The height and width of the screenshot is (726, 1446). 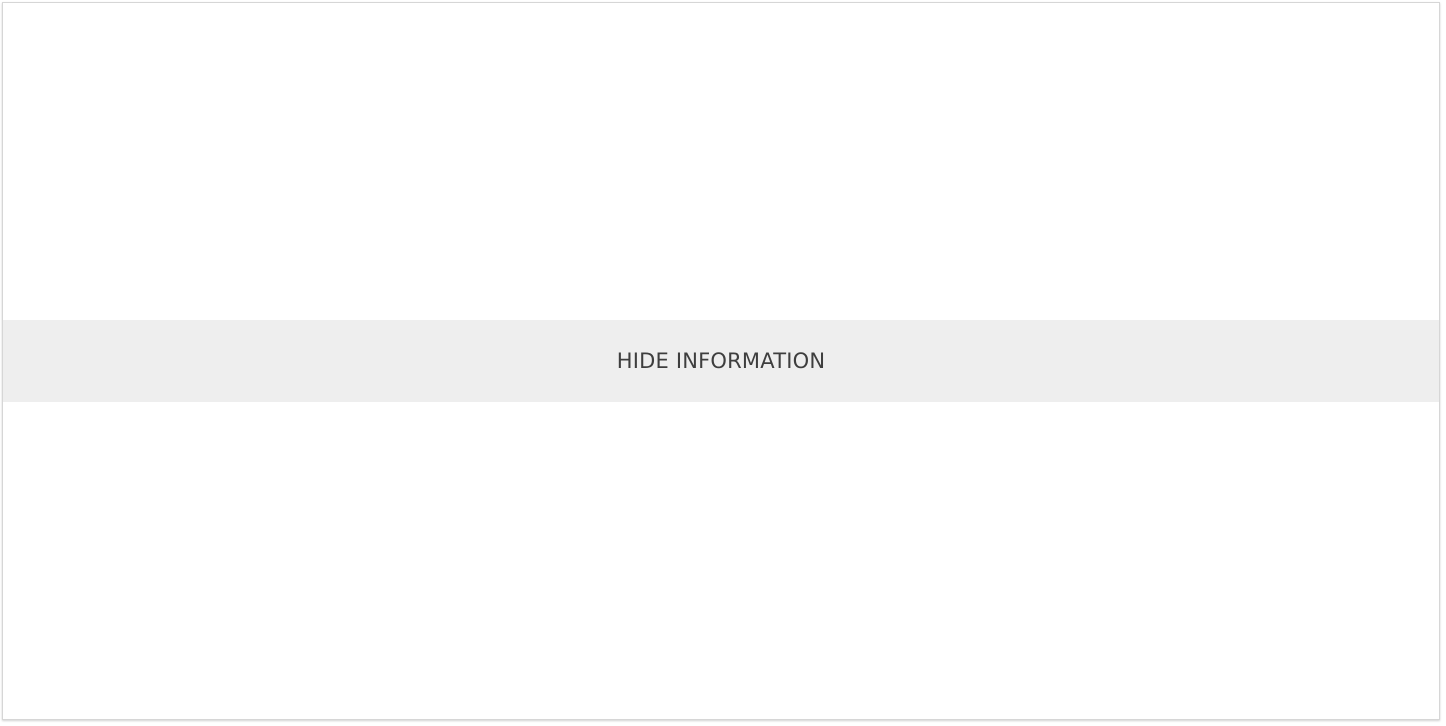 I want to click on hide-information-button: HIDE INFORMATION, so click(x=721, y=361).